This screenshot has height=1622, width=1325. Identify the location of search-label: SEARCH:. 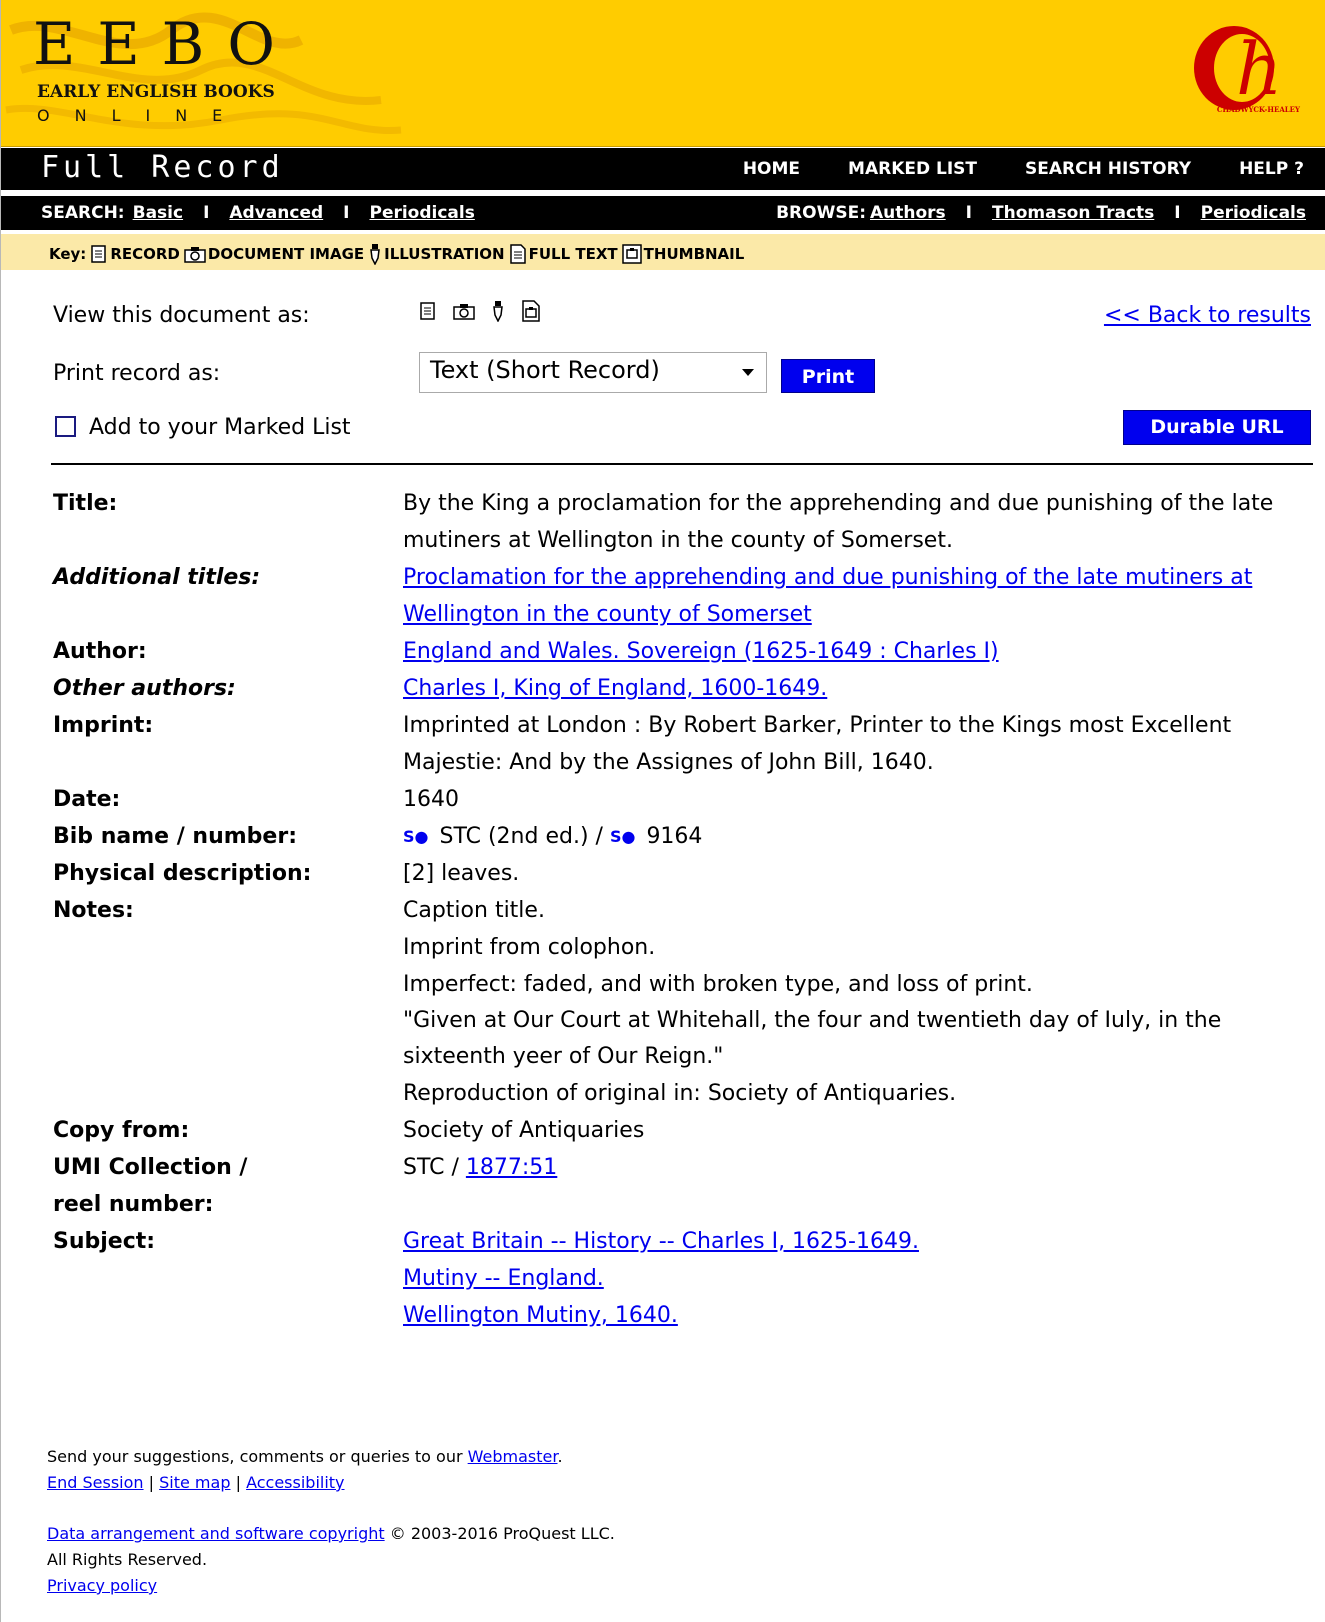
(83, 213).